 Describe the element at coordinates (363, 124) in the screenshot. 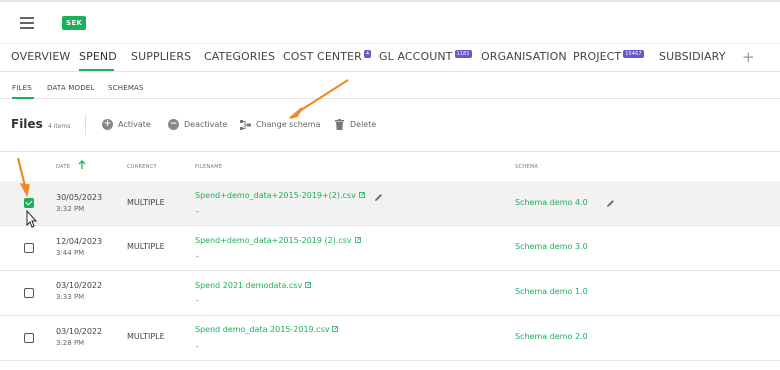

I see `delete-button: Delete` at that location.